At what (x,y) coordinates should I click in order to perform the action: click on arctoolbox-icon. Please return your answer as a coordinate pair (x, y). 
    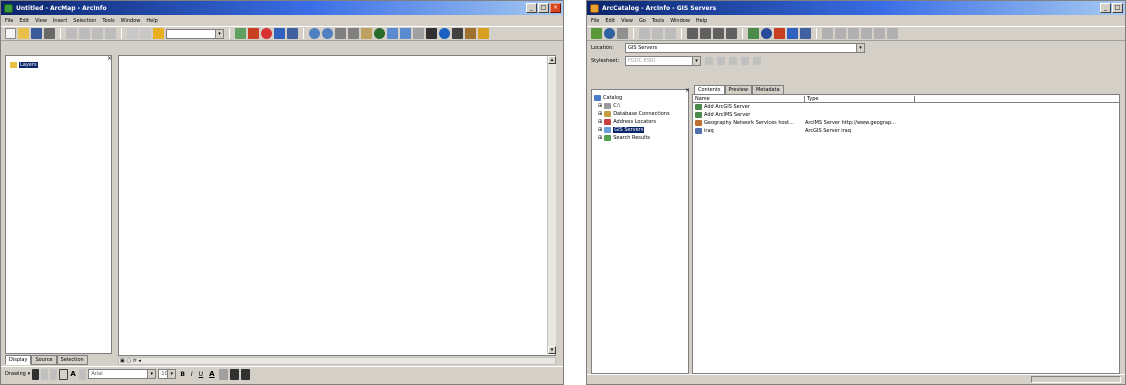
    Looking at the image, I should click on (779, 33).